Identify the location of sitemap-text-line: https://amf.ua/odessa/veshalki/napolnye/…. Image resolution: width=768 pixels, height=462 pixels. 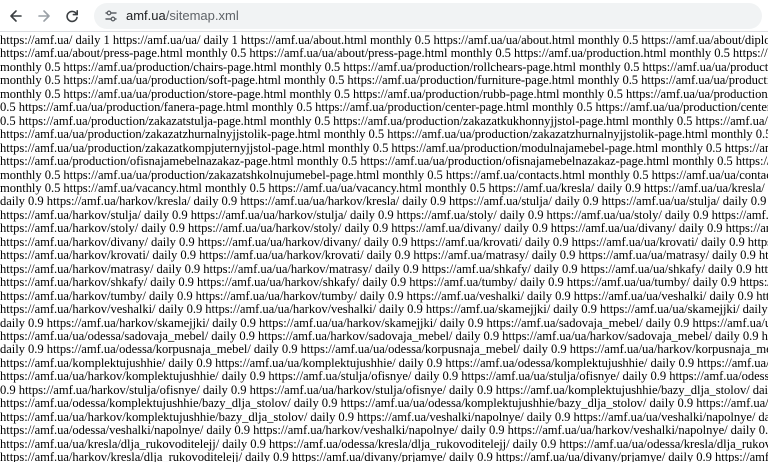
(384, 430).